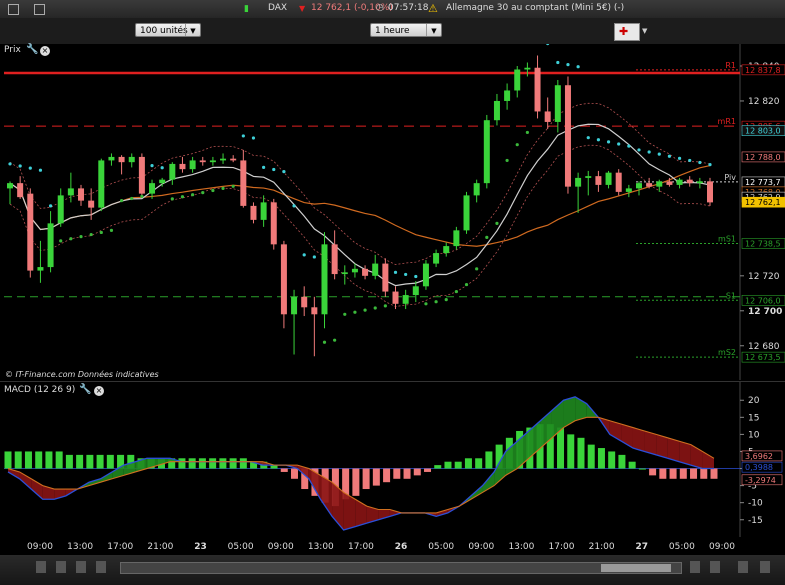  Describe the element at coordinates (81, 567) in the screenshot. I see `scroll-start-icon` at that location.